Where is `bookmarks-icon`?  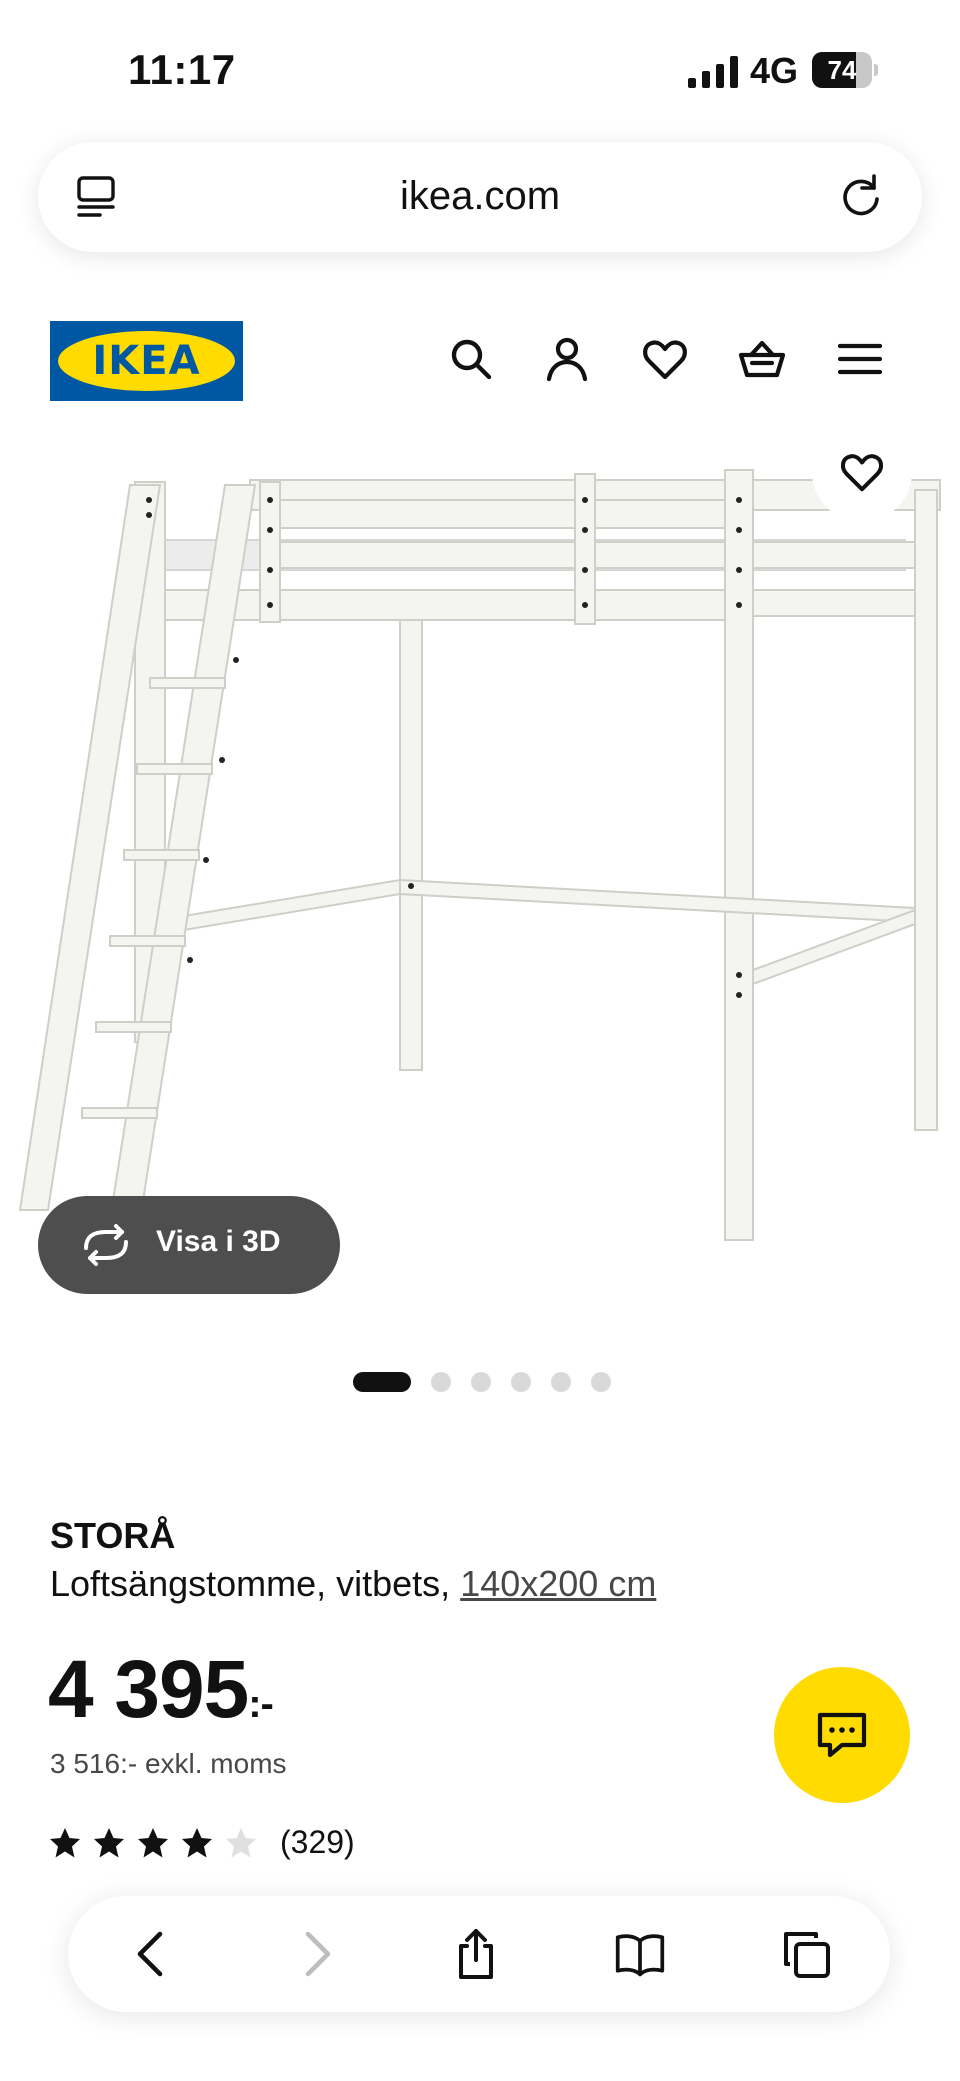
bookmarks-icon is located at coordinates (640, 1954).